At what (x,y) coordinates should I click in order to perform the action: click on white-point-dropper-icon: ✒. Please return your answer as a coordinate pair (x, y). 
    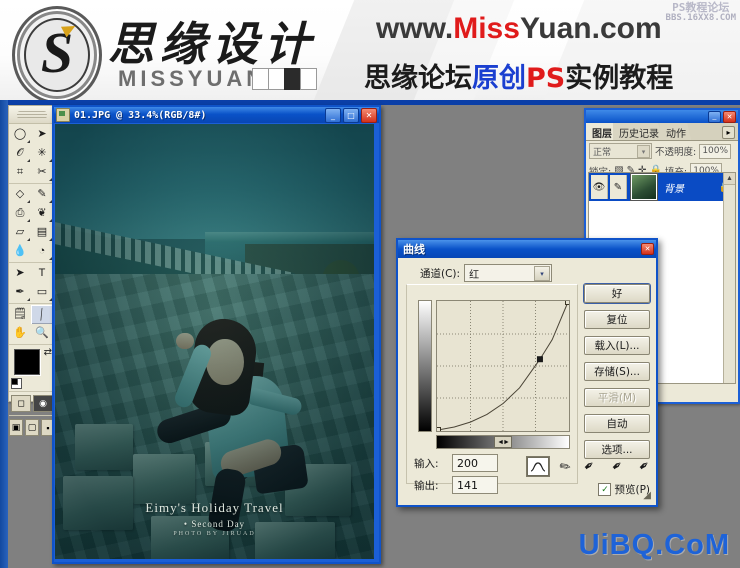
    Looking at the image, I should click on (644, 465).